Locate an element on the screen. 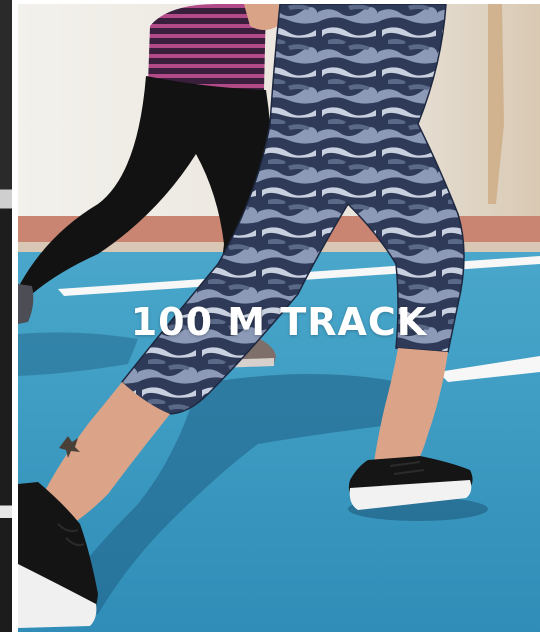 The image size is (540, 632). photo-caption: 100 M TRACK is located at coordinates (279, 322).